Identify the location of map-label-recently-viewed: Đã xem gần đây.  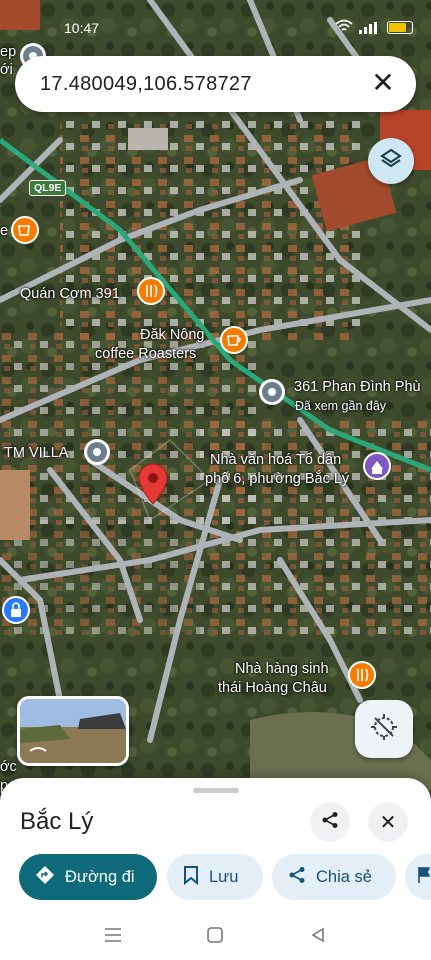
(341, 406).